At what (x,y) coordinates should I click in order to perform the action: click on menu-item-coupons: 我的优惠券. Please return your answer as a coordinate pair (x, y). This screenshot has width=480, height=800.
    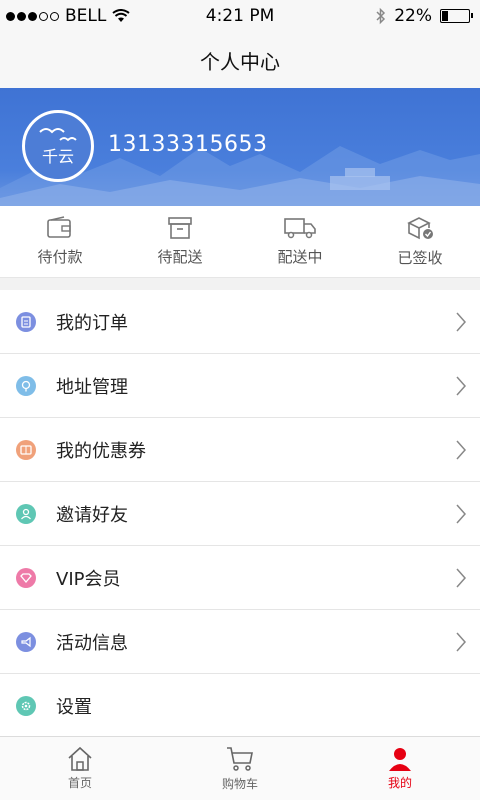
    Looking at the image, I should click on (240, 450).